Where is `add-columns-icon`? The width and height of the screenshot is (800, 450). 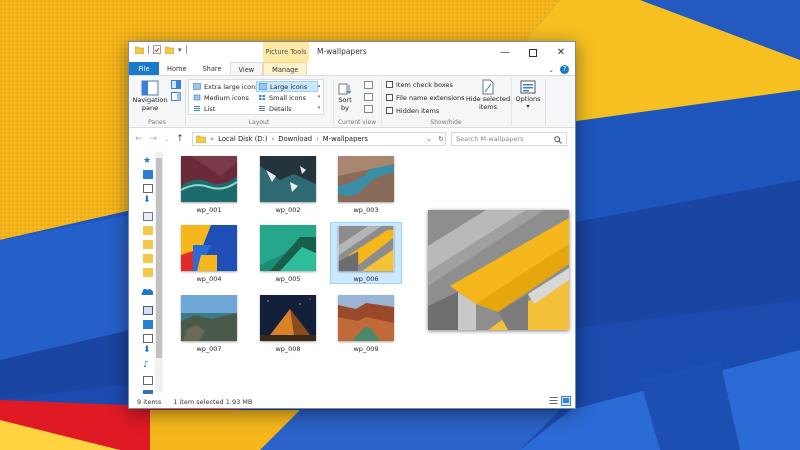
add-columns-icon is located at coordinates (368, 97).